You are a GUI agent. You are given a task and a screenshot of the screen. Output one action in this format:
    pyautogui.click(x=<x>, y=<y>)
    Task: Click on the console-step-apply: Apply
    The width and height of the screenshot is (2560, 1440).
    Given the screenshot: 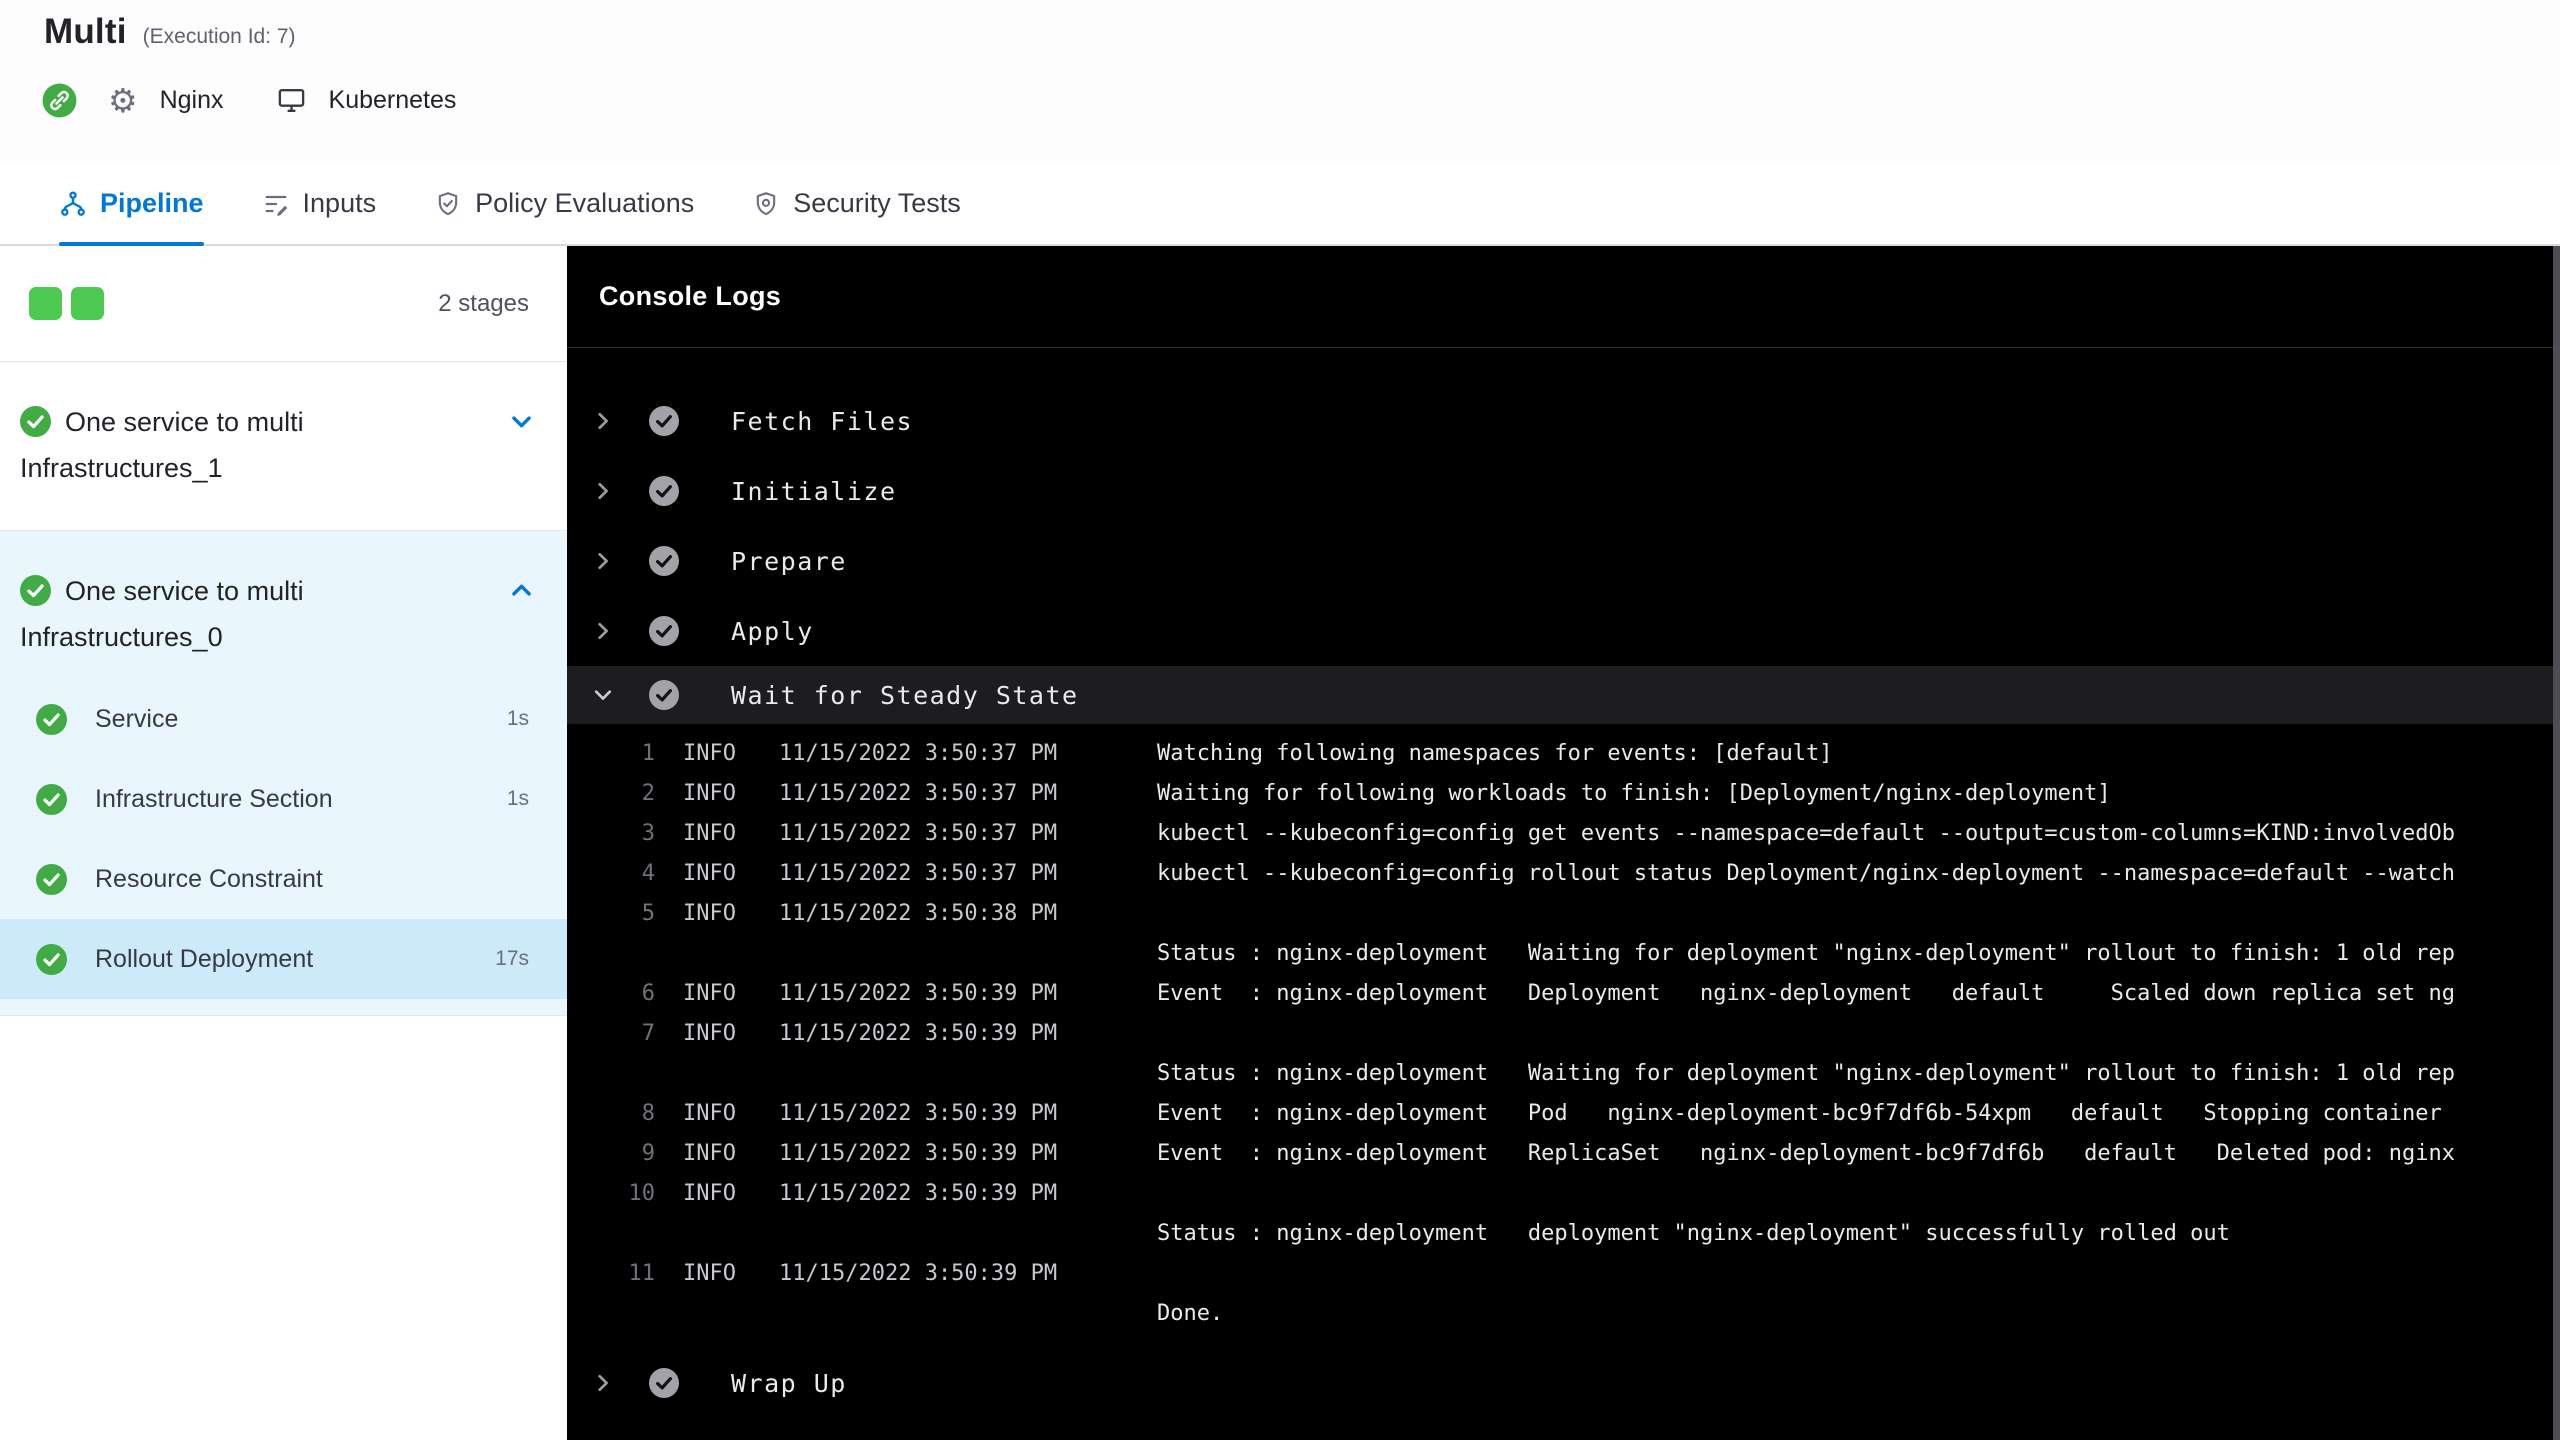 What is the action you would take?
    pyautogui.click(x=1560, y=631)
    